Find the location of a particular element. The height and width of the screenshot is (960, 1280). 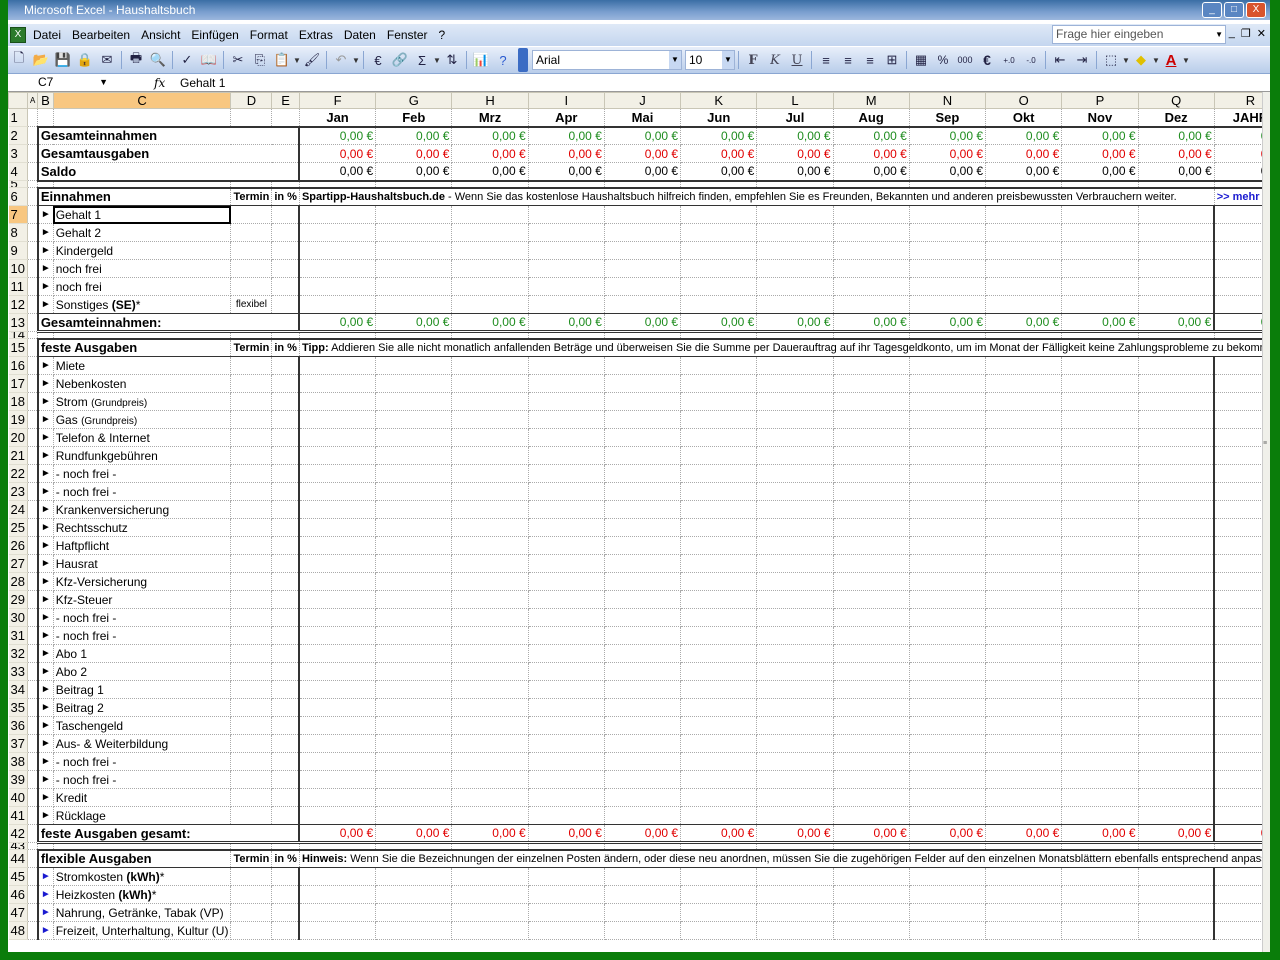

doc-close-button: ✕ is located at coordinates (1261, 33).